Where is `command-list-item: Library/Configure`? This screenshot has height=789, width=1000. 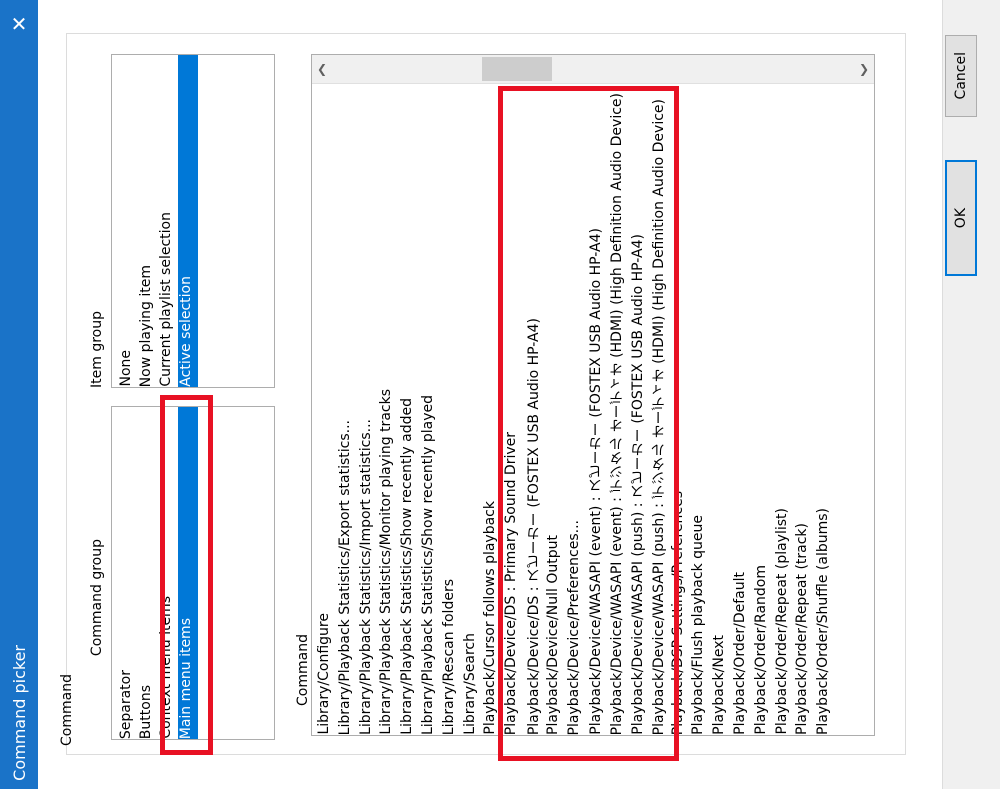 command-list-item: Library/Configure is located at coordinates (326, 409).